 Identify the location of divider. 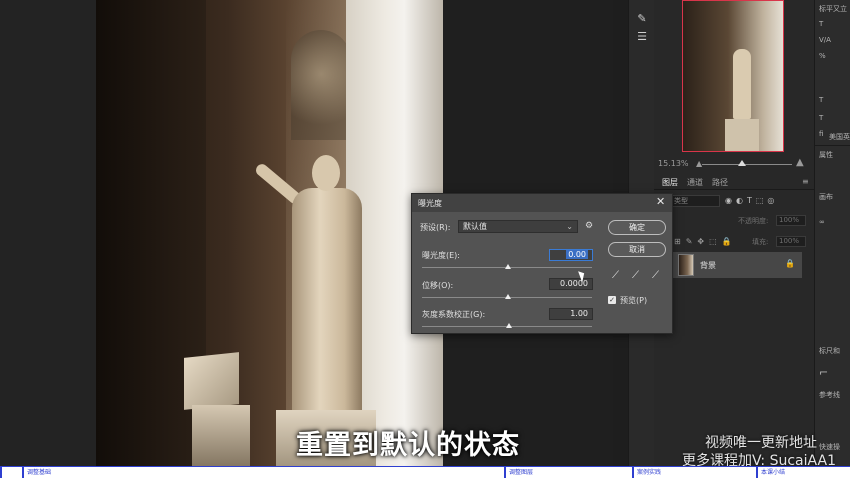
(832, 145).